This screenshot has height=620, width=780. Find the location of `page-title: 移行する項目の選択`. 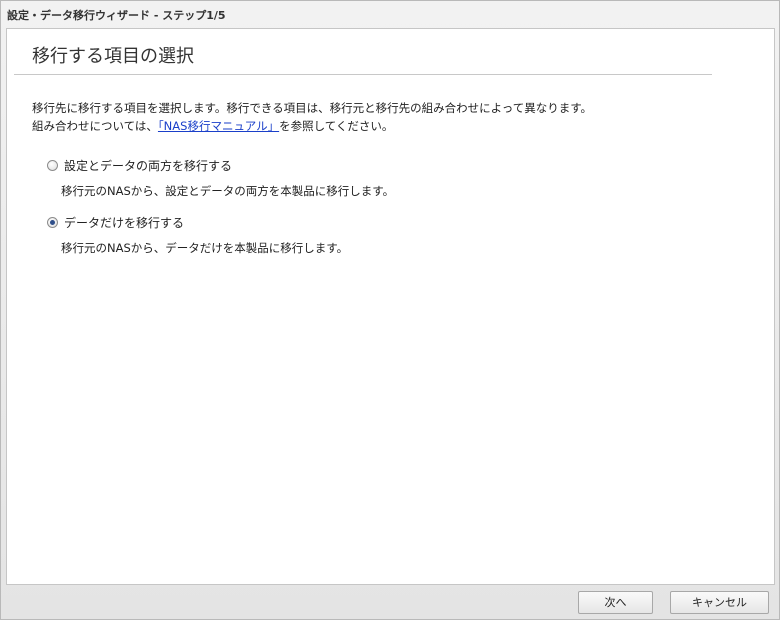

page-title: 移行する項目の選択 is located at coordinates (113, 56).